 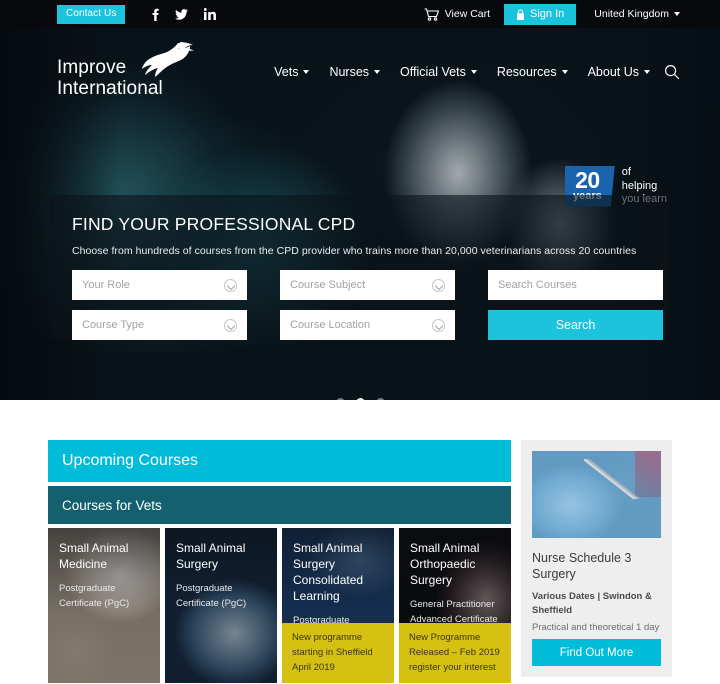 I want to click on subject-select-placeholder: Course Subject, so click(x=328, y=285).